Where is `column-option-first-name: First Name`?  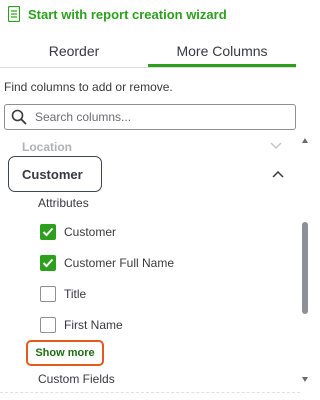
column-option-first-name: First Name is located at coordinates (81, 325).